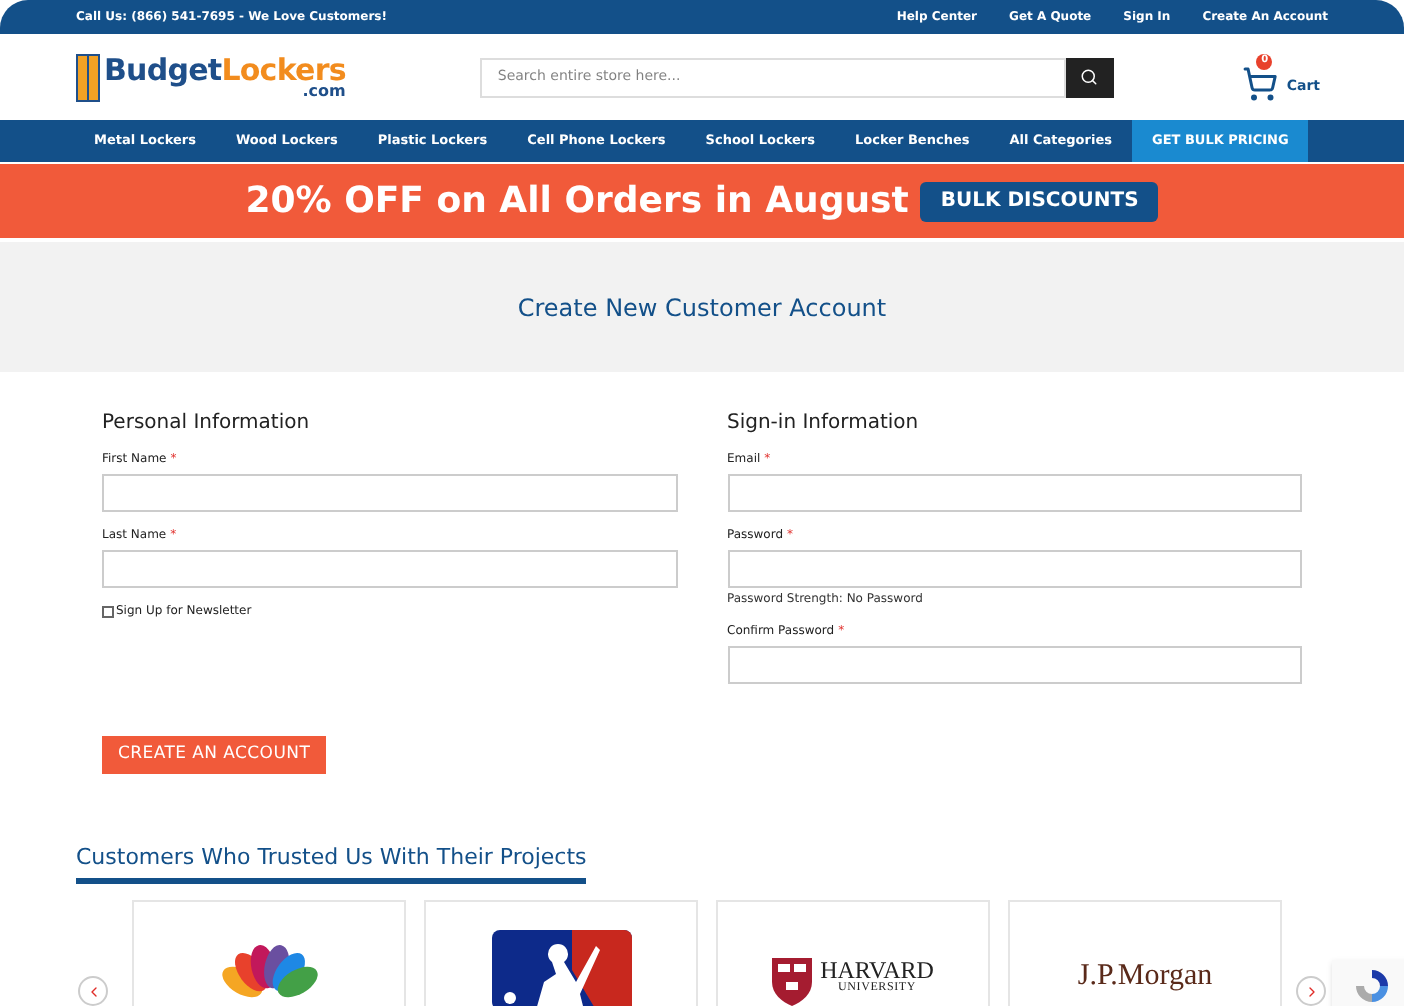  Describe the element at coordinates (225, 70) in the screenshot. I see `logo-text: BudgetLockers` at that location.